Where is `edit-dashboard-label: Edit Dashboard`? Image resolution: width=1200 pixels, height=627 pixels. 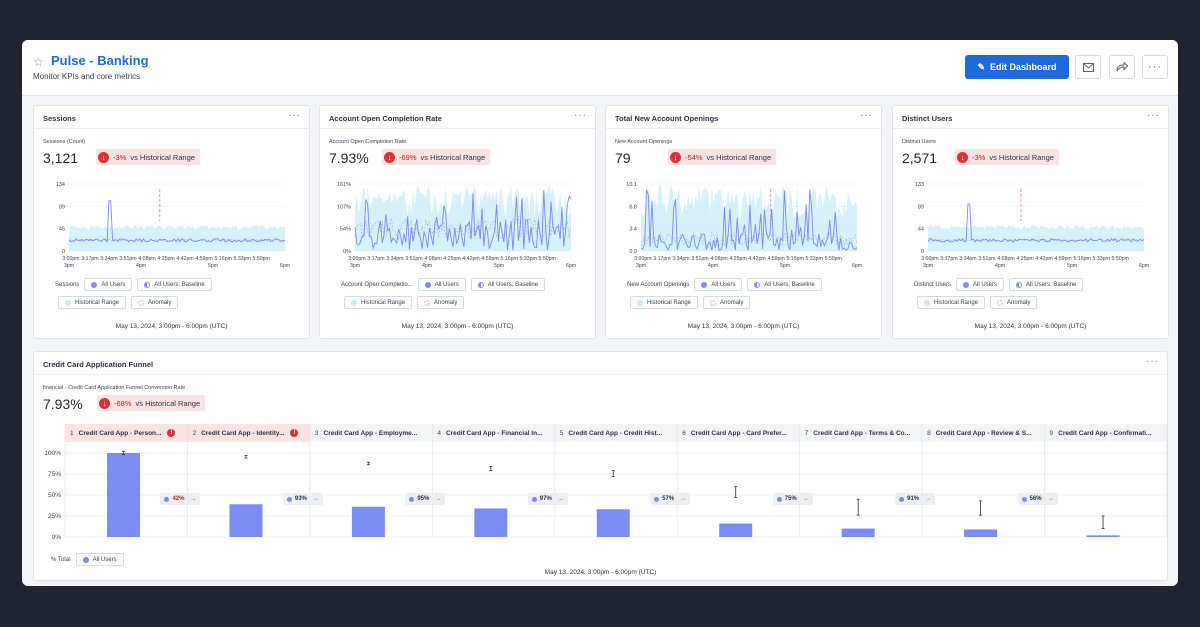
edit-dashboard-label: Edit Dashboard is located at coordinates (1023, 67).